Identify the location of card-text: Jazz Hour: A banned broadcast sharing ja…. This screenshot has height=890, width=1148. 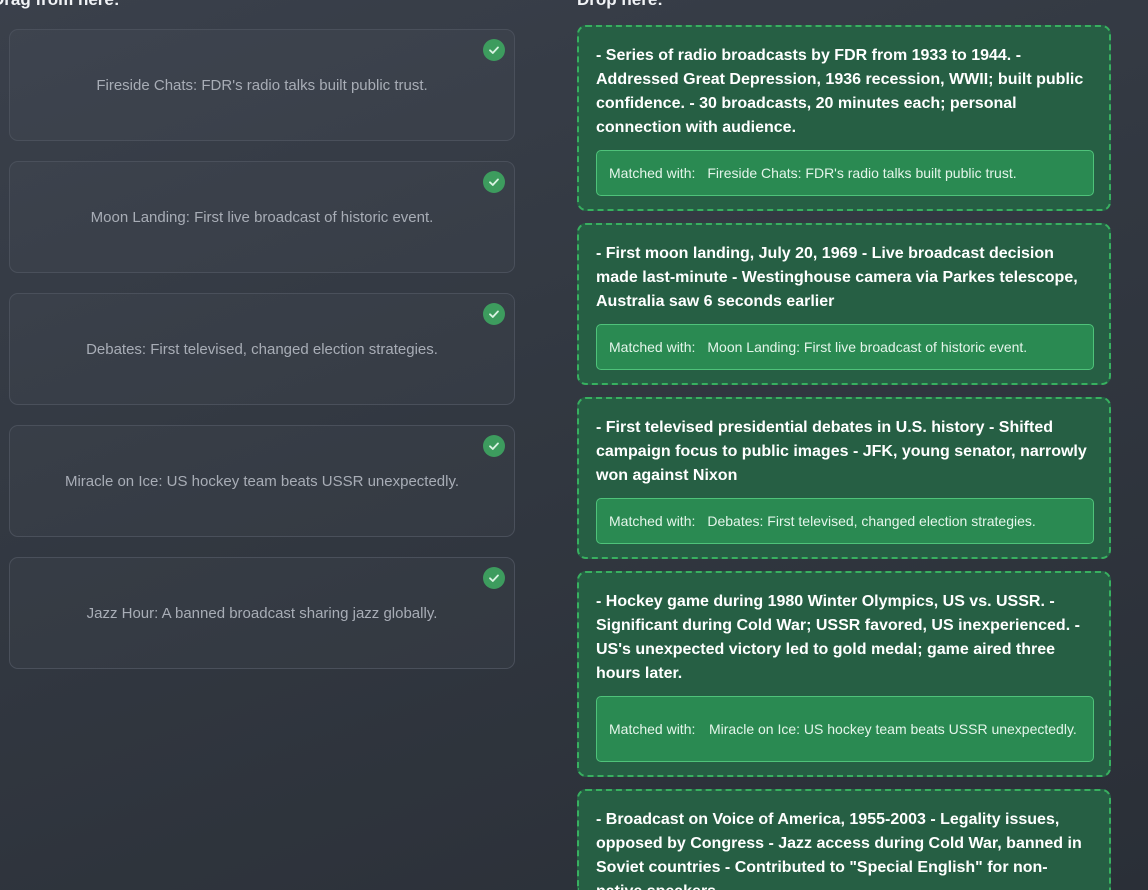
(262, 613).